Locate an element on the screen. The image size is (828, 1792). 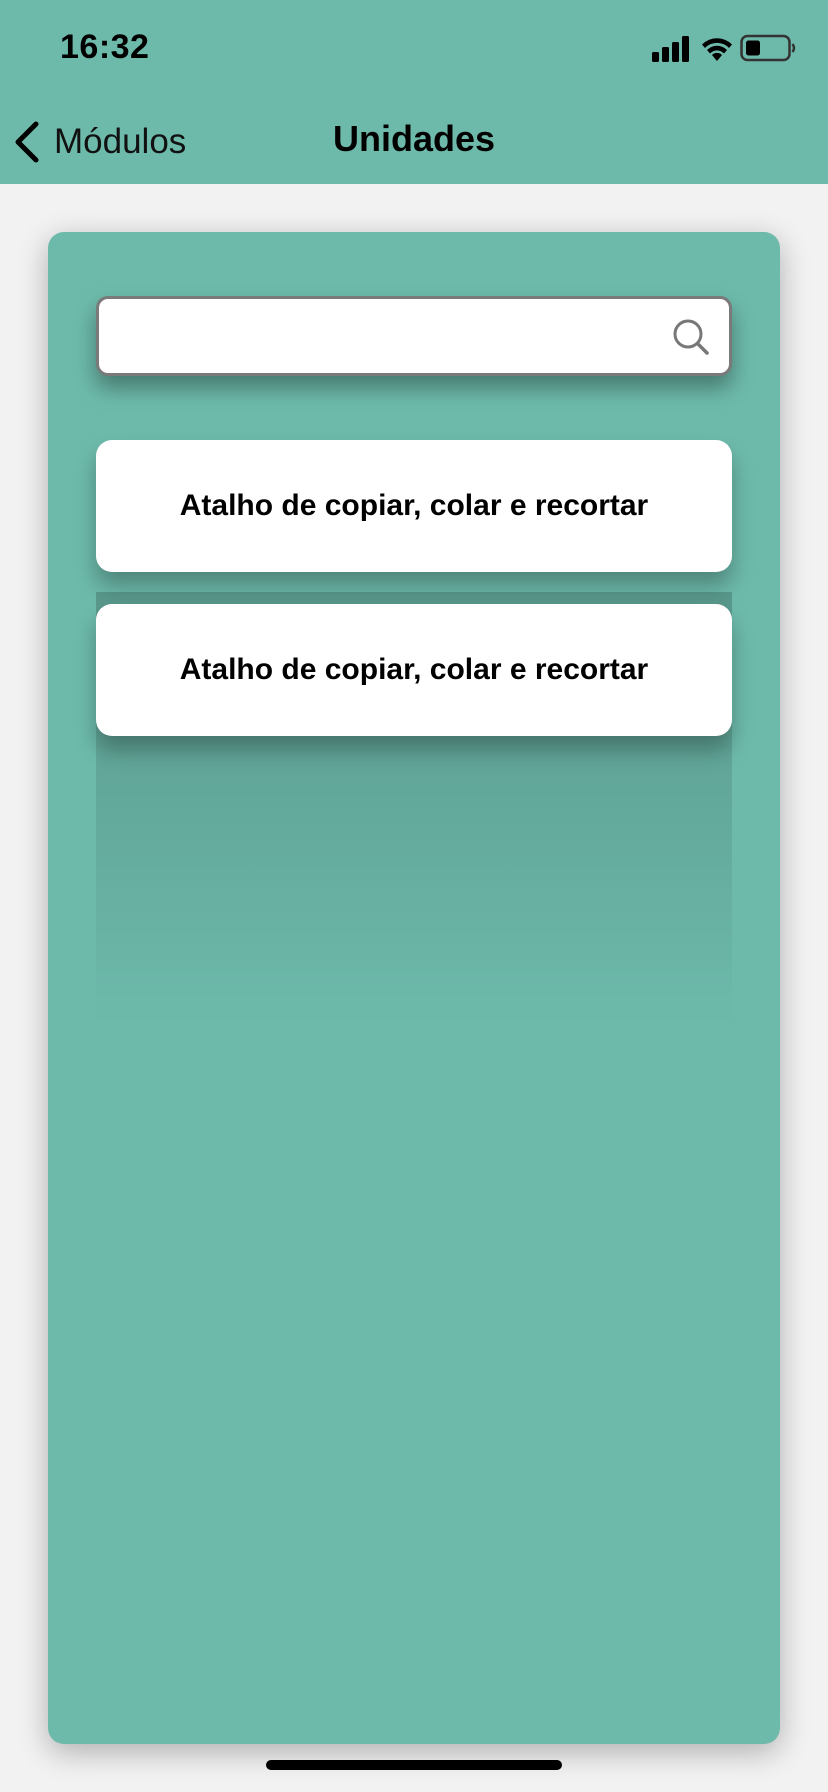
search-input is located at coordinates (385, 337).